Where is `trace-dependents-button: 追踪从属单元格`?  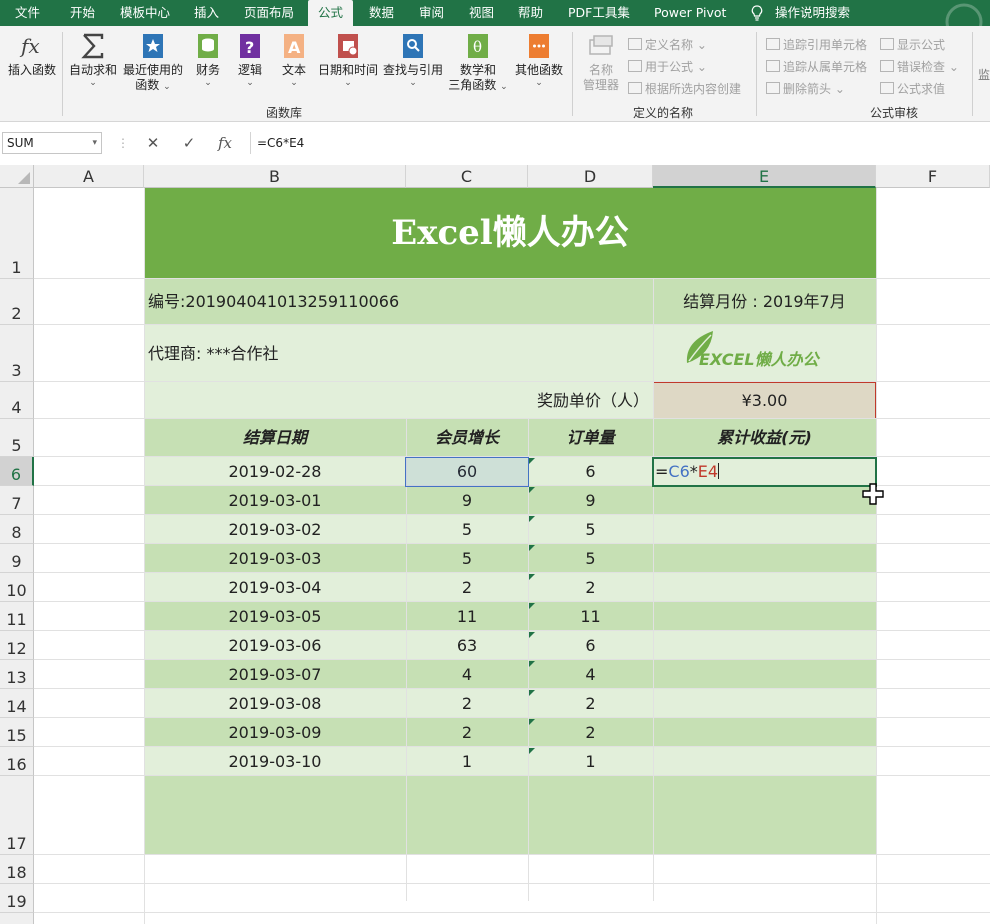
trace-dependents-button: 追踪从属单元格 is located at coordinates (816, 66).